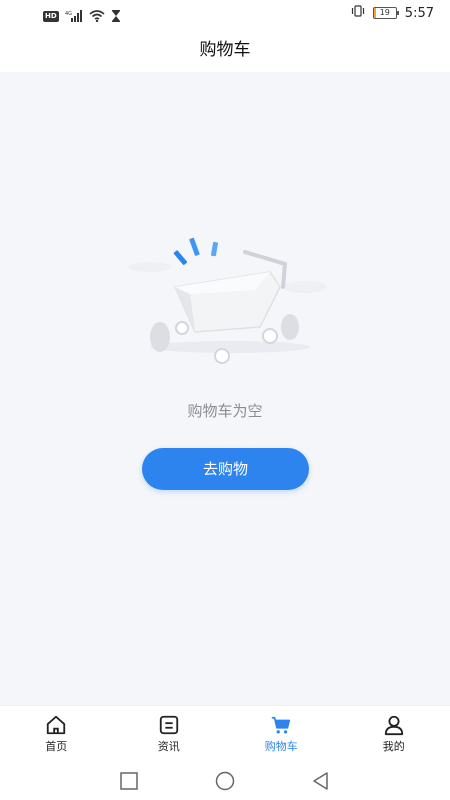 This screenshot has width=450, height=800. I want to click on tab-news: 资讯, so click(169, 734).